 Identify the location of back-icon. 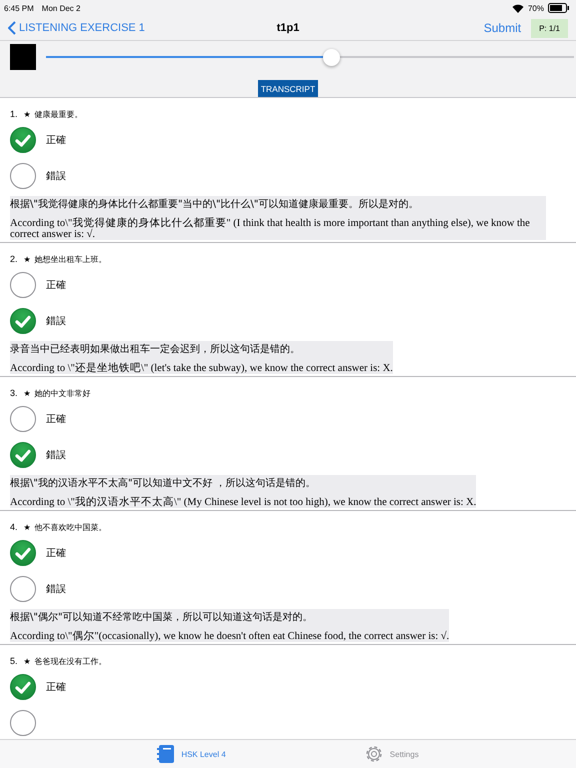
(12, 28).